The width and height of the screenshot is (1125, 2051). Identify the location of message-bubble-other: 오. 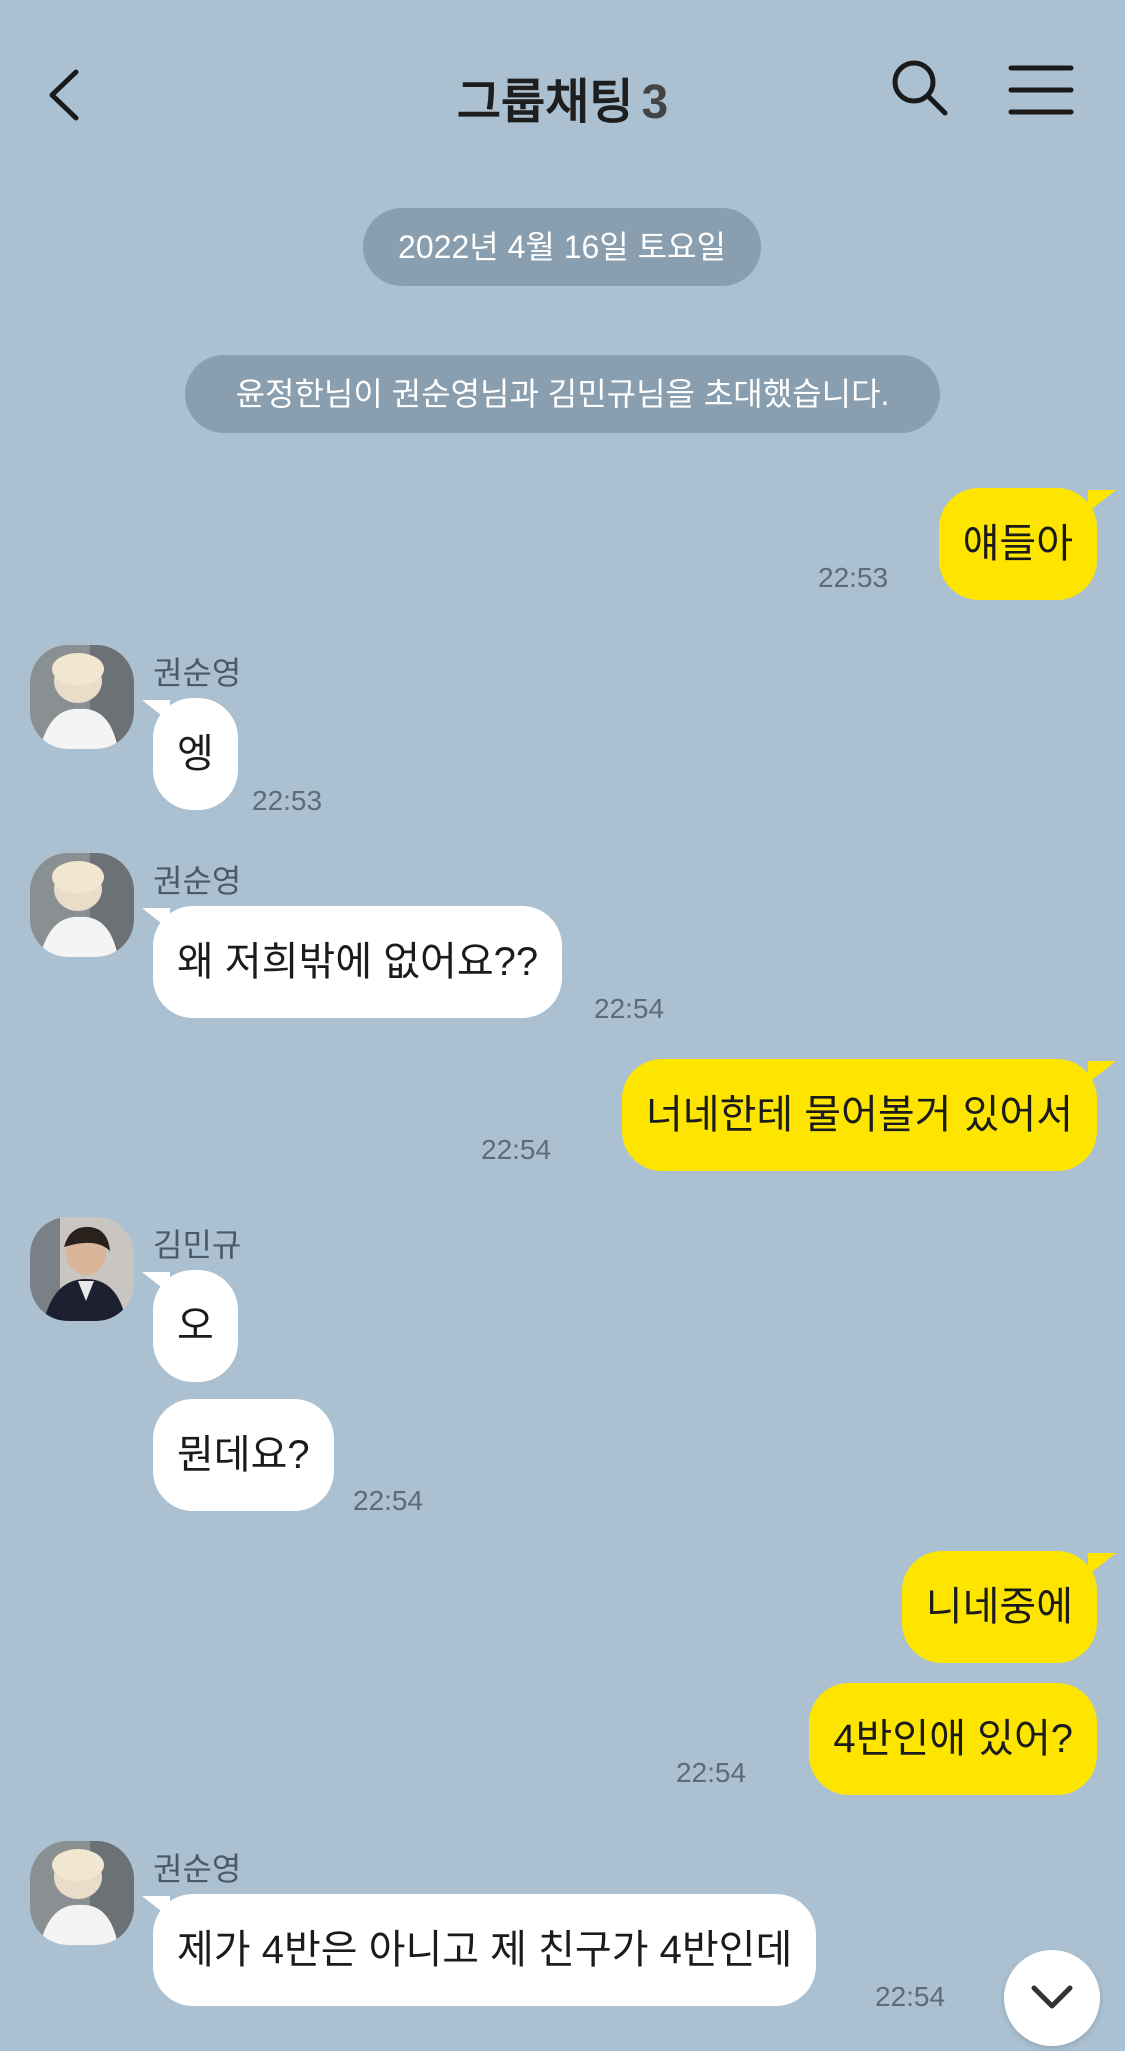
(195, 1326).